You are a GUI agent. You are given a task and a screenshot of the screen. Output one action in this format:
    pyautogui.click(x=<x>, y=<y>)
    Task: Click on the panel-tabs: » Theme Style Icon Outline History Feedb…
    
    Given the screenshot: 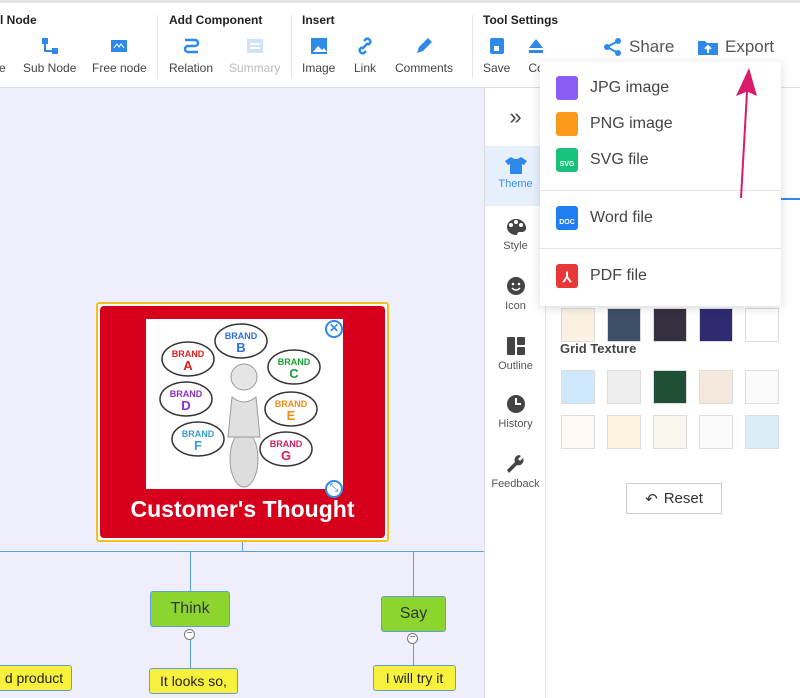 What is the action you would take?
    pyautogui.click(x=515, y=393)
    